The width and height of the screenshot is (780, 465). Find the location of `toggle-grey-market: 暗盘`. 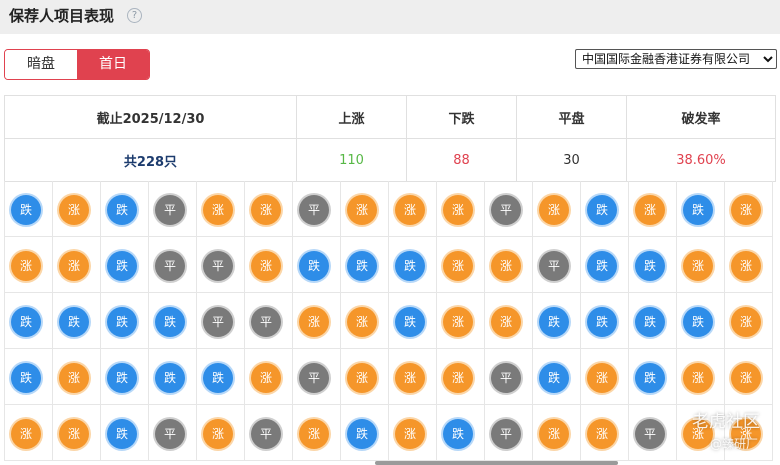

toggle-grey-market: 暗盘 is located at coordinates (41, 64).